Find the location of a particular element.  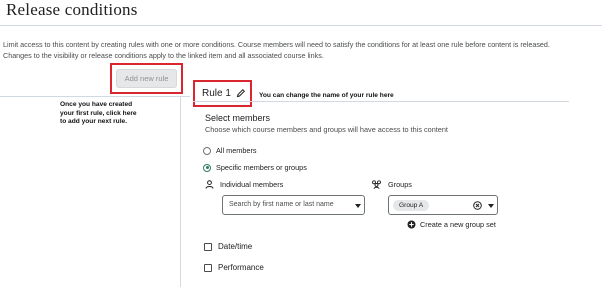

radio-specific-members: Specific members or groups is located at coordinates (255, 167).